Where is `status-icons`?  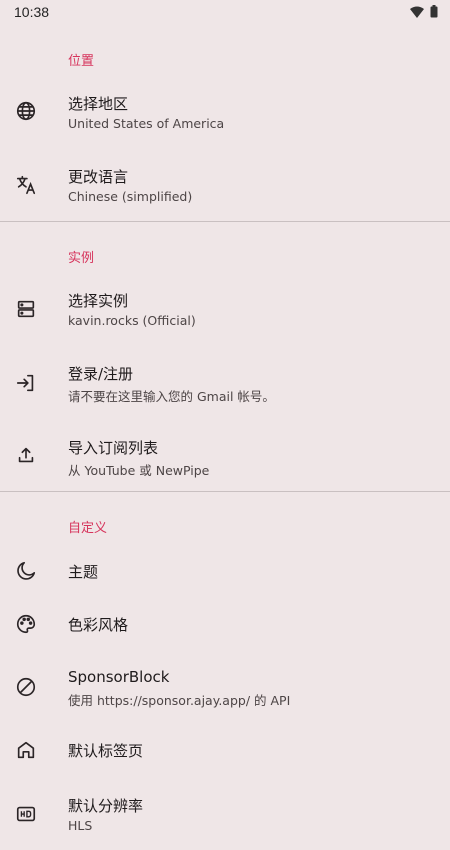 status-icons is located at coordinates (424, 11).